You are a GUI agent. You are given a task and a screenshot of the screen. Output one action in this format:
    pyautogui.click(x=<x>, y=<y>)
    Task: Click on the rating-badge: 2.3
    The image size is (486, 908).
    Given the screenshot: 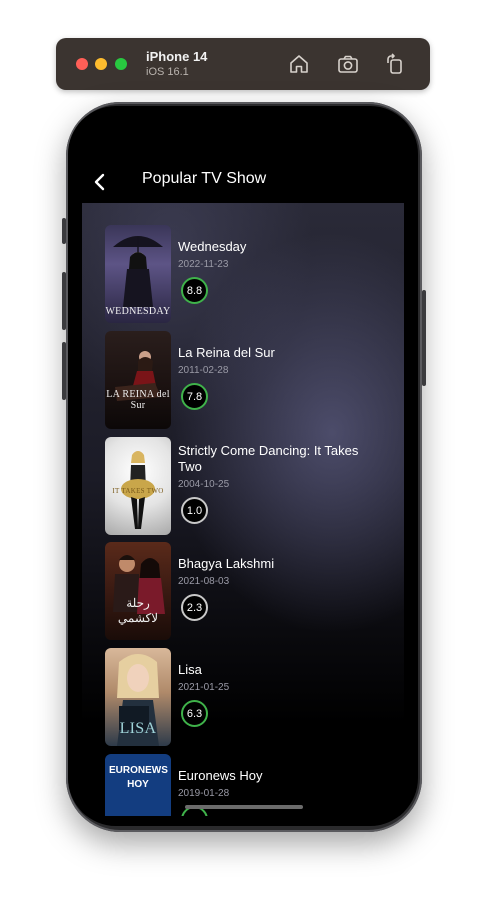 What is the action you would take?
    pyautogui.click(x=194, y=607)
    